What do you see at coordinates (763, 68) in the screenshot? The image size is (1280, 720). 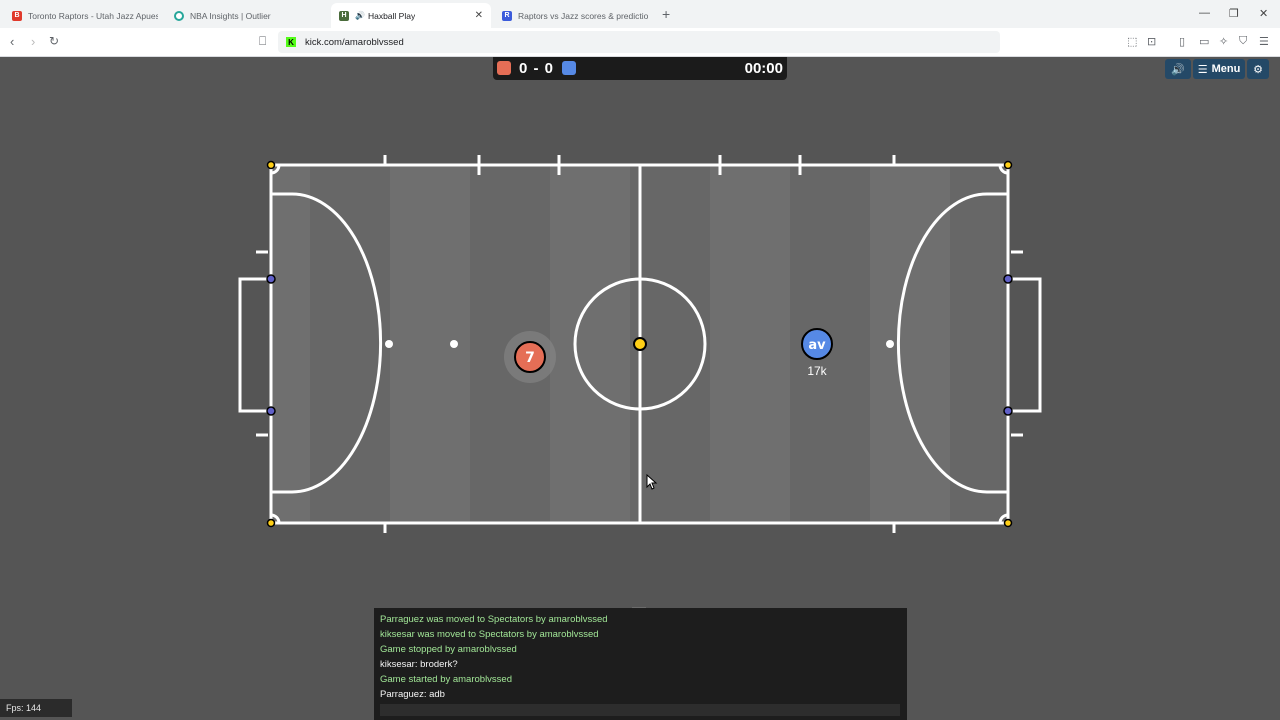 I see `game-timer: 00:00` at bounding box center [763, 68].